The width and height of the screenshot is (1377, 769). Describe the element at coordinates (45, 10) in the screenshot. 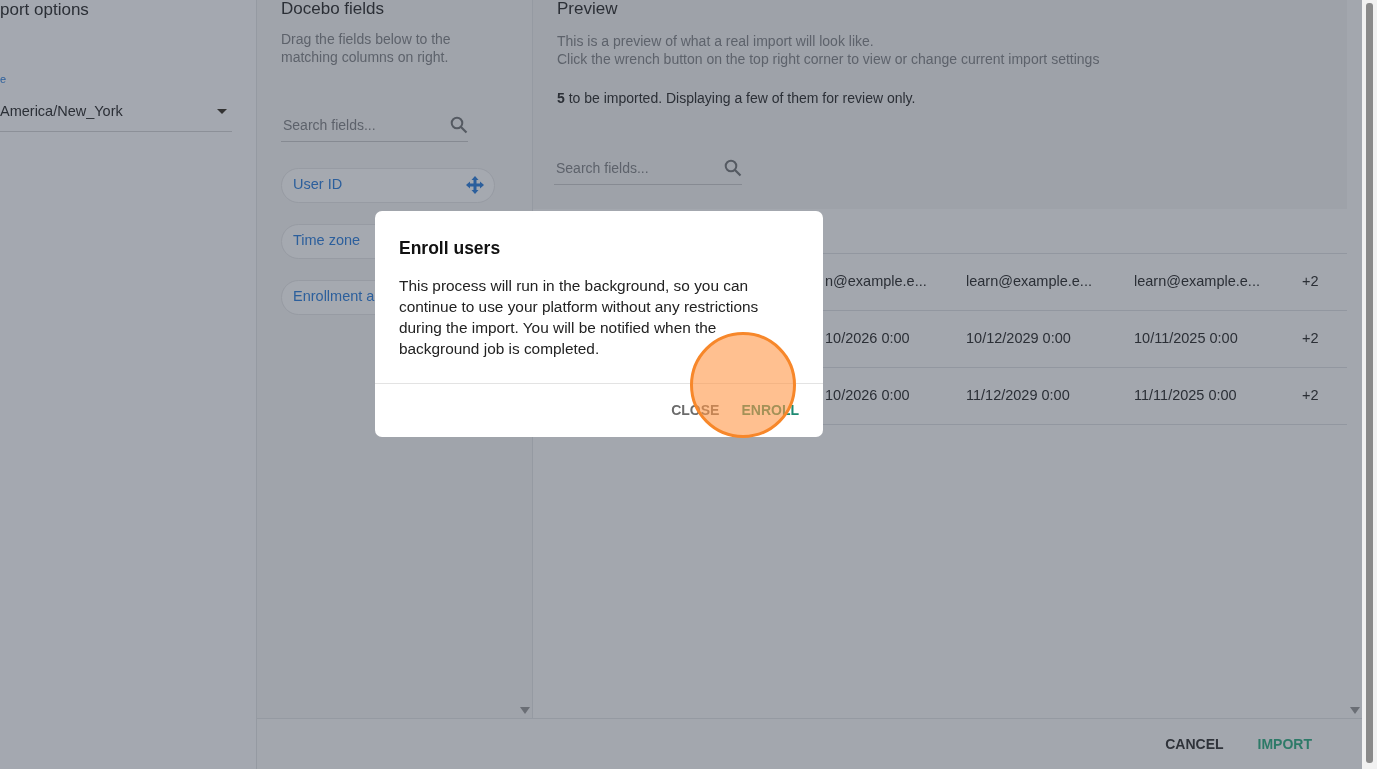

I see `panel-title: port options` at that location.